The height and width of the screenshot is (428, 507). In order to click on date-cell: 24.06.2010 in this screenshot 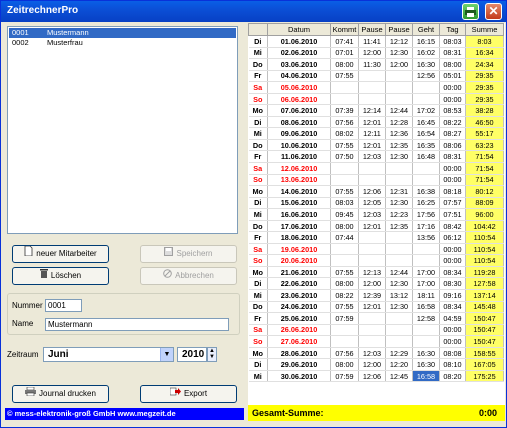, I will do `click(299, 307)`.